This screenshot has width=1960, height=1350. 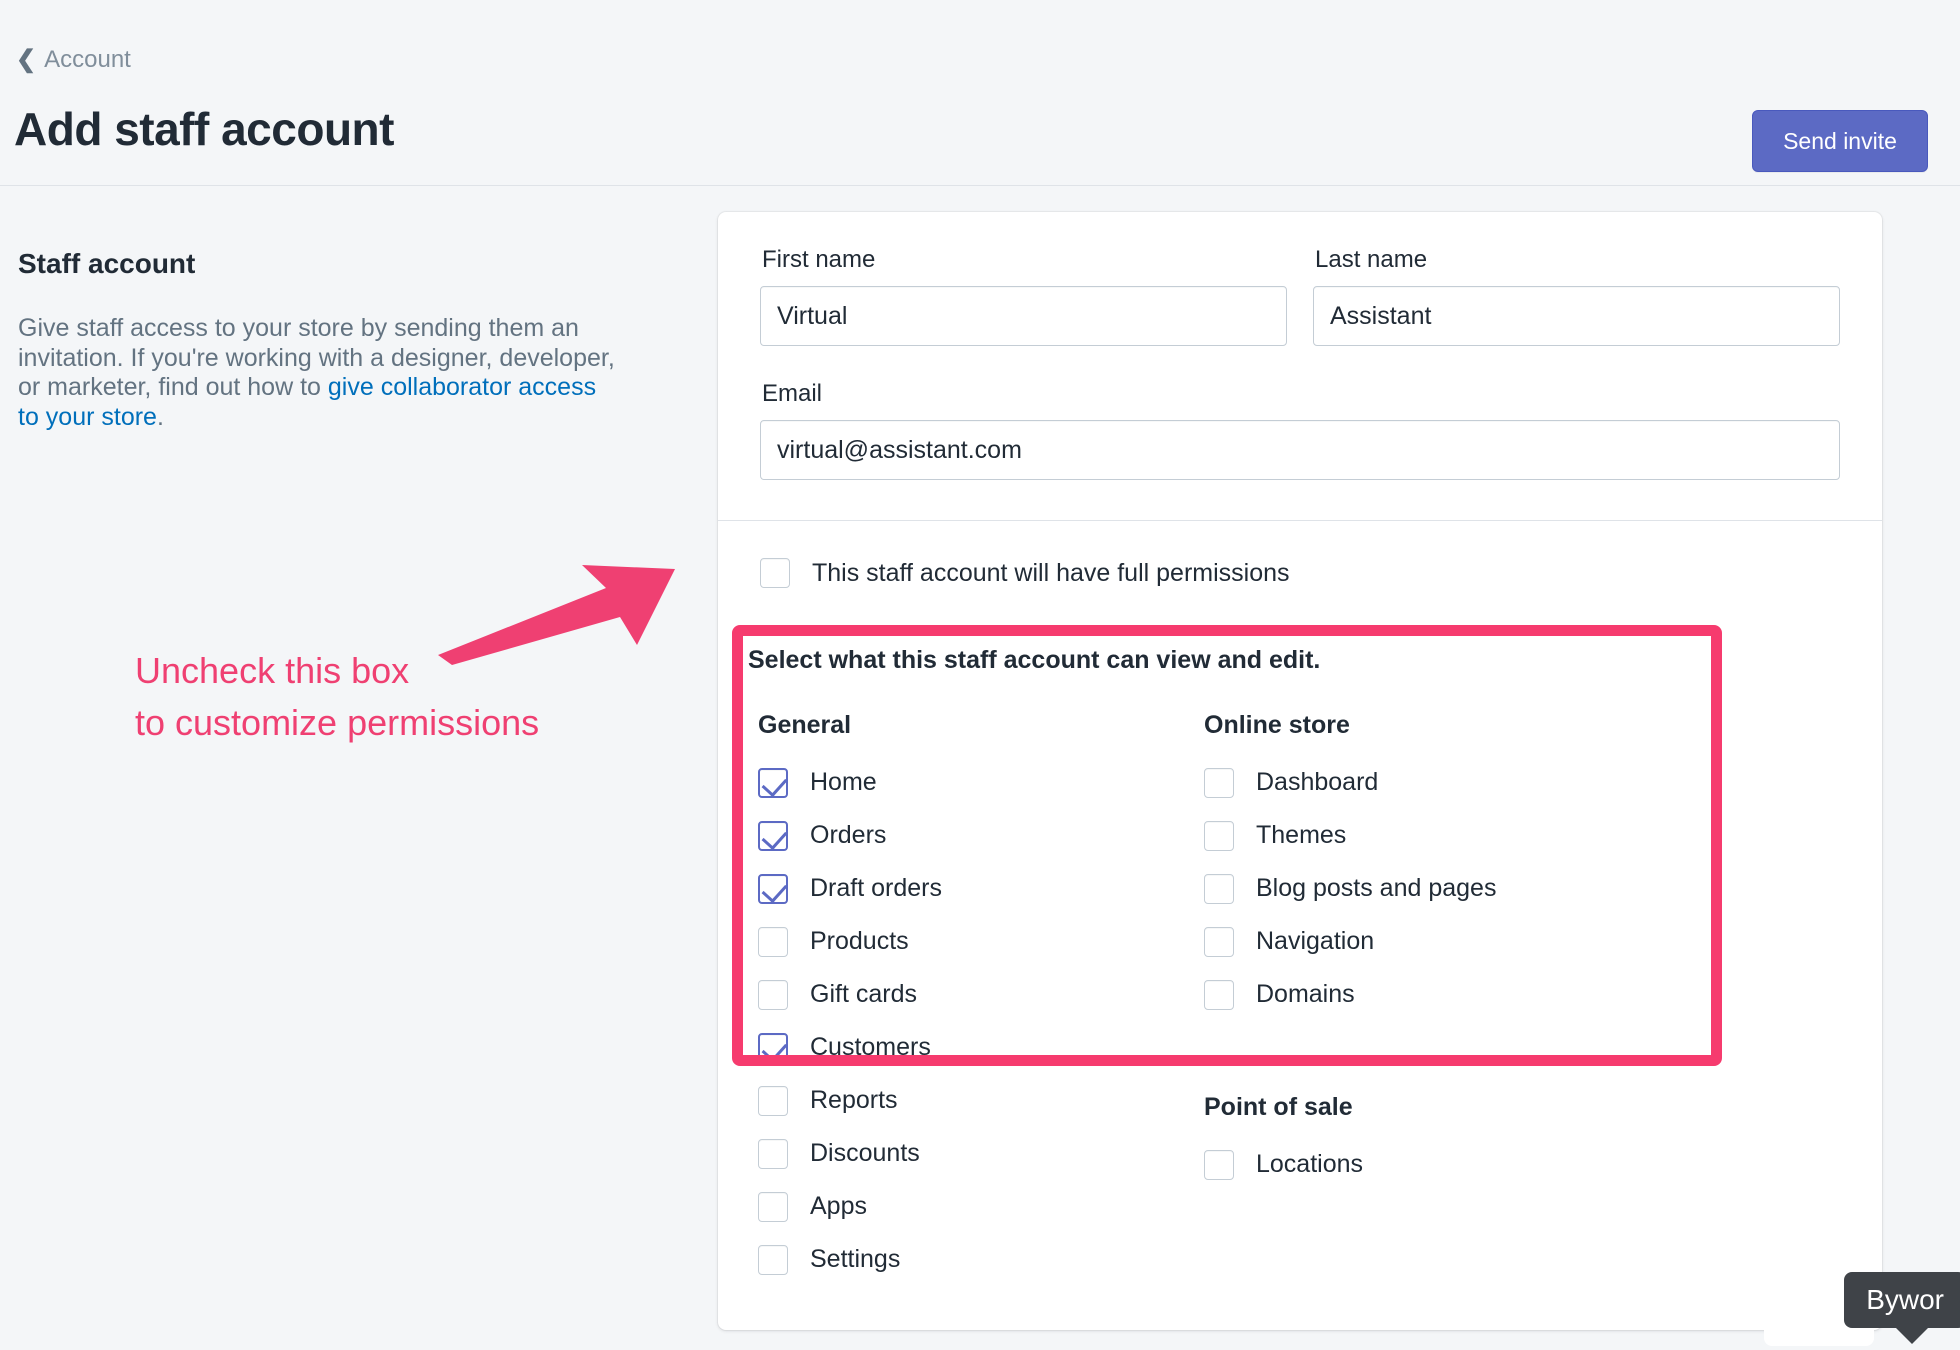 What do you see at coordinates (1428, 782) in the screenshot?
I see `permission-item-dashboard: Dashboard` at bounding box center [1428, 782].